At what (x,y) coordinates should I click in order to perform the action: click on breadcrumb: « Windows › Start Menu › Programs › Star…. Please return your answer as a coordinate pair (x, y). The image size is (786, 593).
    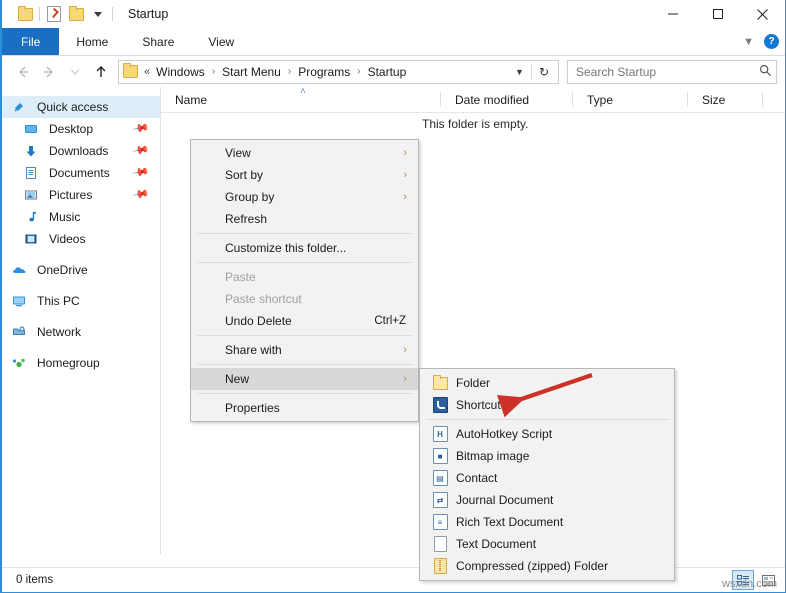
    Looking at the image, I should click on (338, 71).